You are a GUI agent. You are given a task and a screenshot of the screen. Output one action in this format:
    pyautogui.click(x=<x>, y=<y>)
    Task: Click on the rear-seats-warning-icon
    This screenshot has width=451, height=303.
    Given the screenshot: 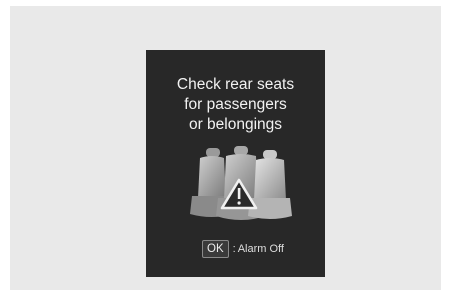 What is the action you would take?
    pyautogui.click(x=241, y=183)
    